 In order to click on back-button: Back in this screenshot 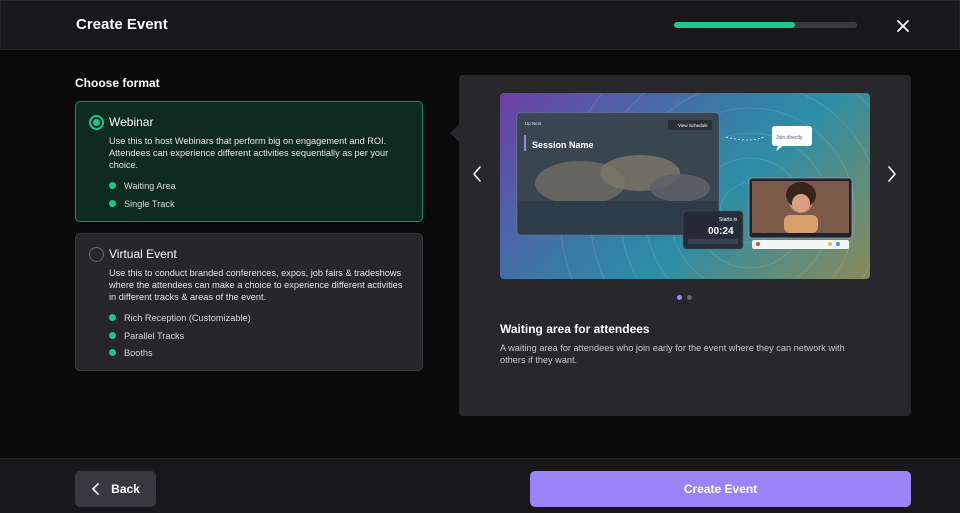, I will do `click(115, 489)`.